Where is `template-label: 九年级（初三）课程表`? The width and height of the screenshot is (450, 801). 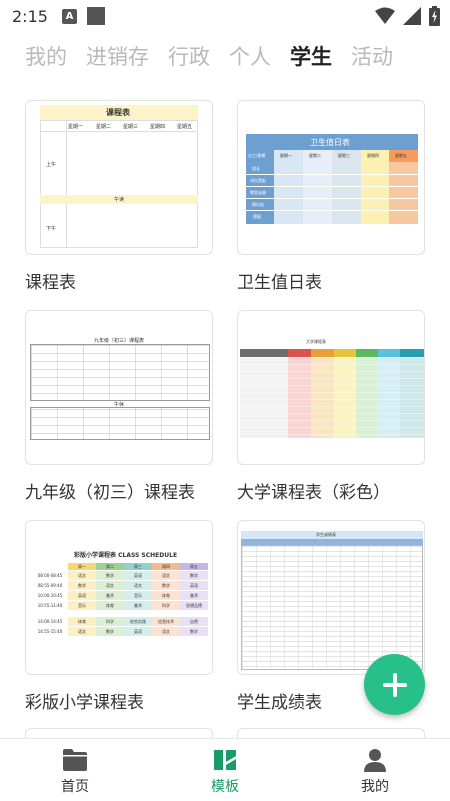
template-label: 九年级（初三）课程表 is located at coordinates (119, 490).